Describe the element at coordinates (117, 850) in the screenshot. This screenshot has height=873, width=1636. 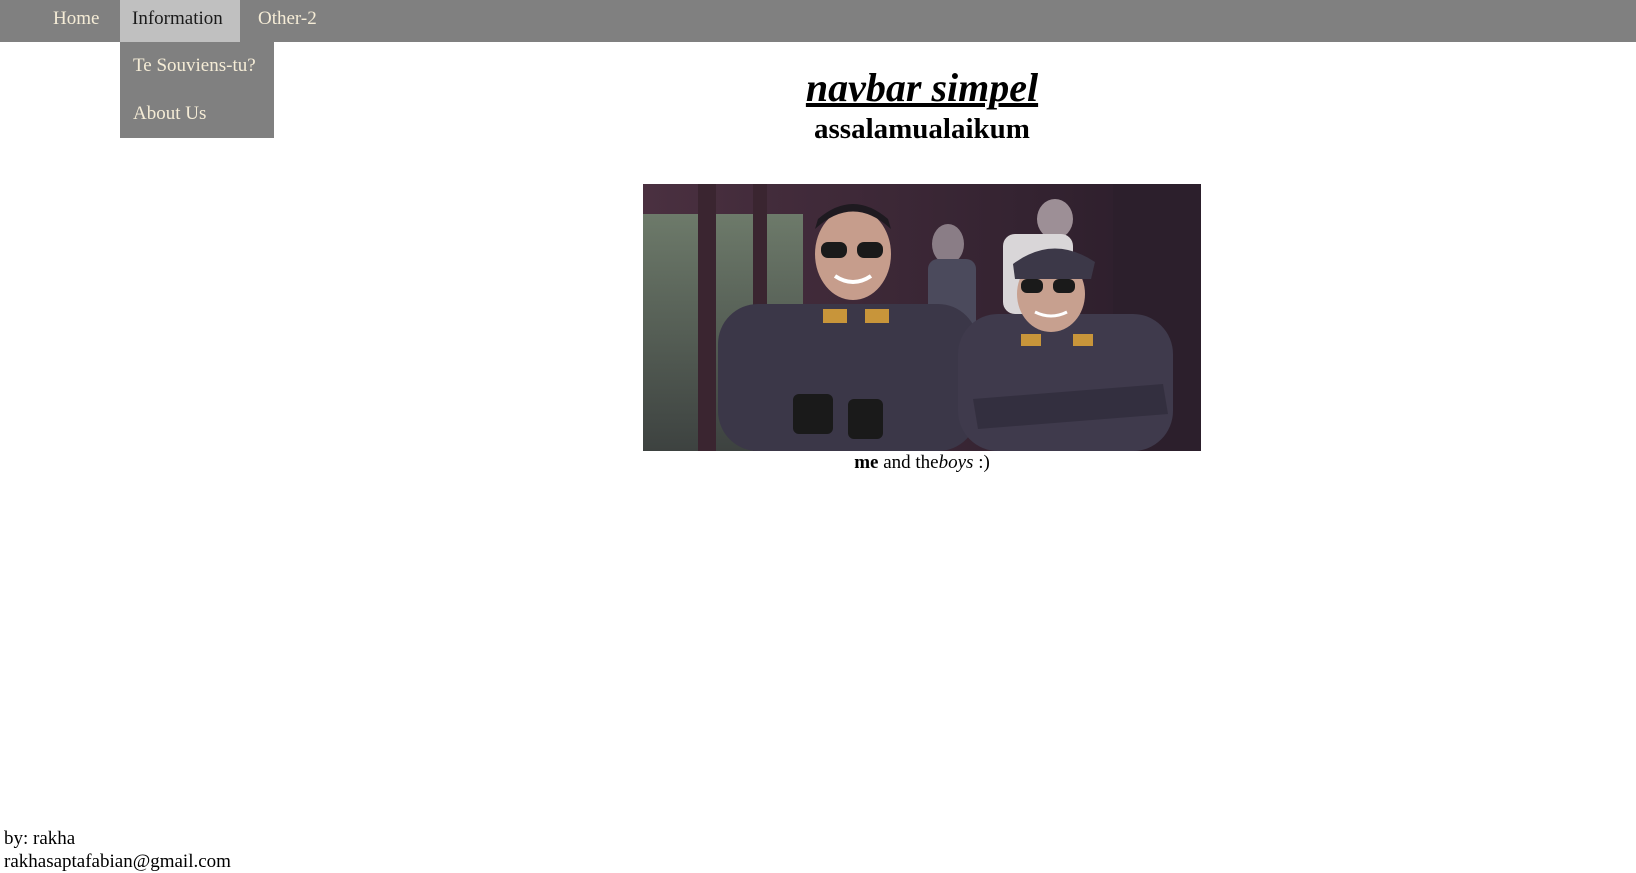
I see `footer: by: rakha rakhasaptafabian@gmail.com` at that location.